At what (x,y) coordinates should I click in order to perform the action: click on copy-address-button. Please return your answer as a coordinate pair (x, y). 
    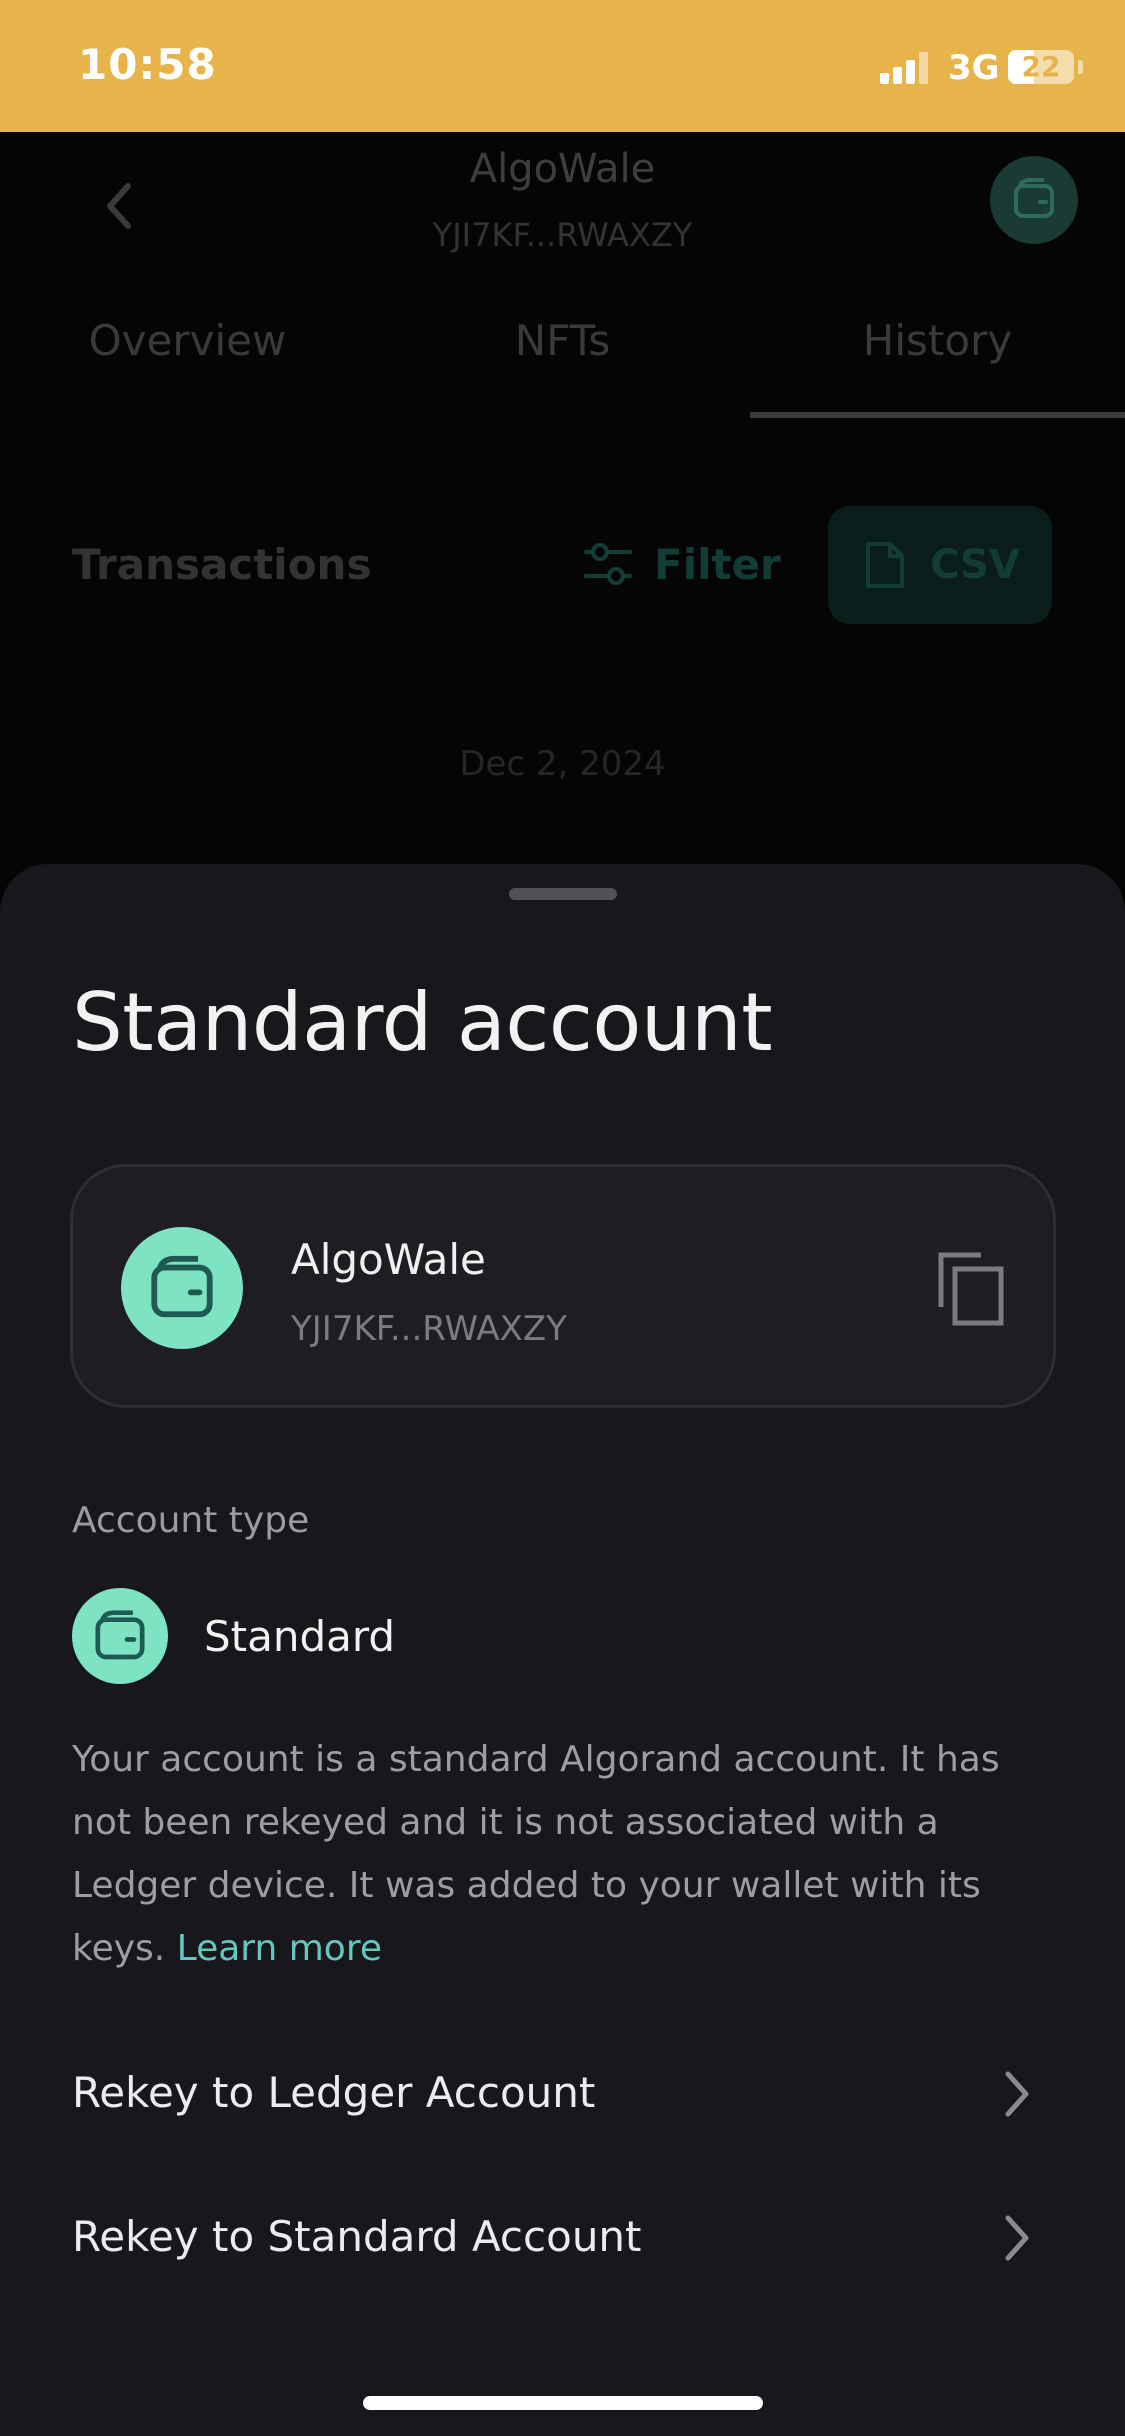
    Looking at the image, I should click on (972, 1289).